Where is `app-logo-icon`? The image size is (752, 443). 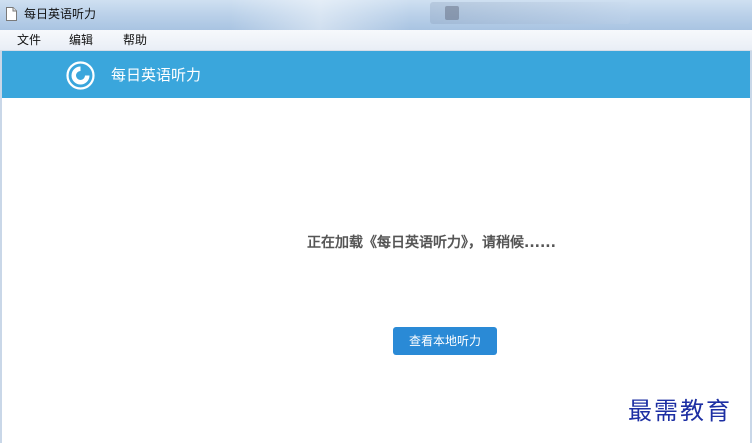
app-logo-icon is located at coordinates (80, 75).